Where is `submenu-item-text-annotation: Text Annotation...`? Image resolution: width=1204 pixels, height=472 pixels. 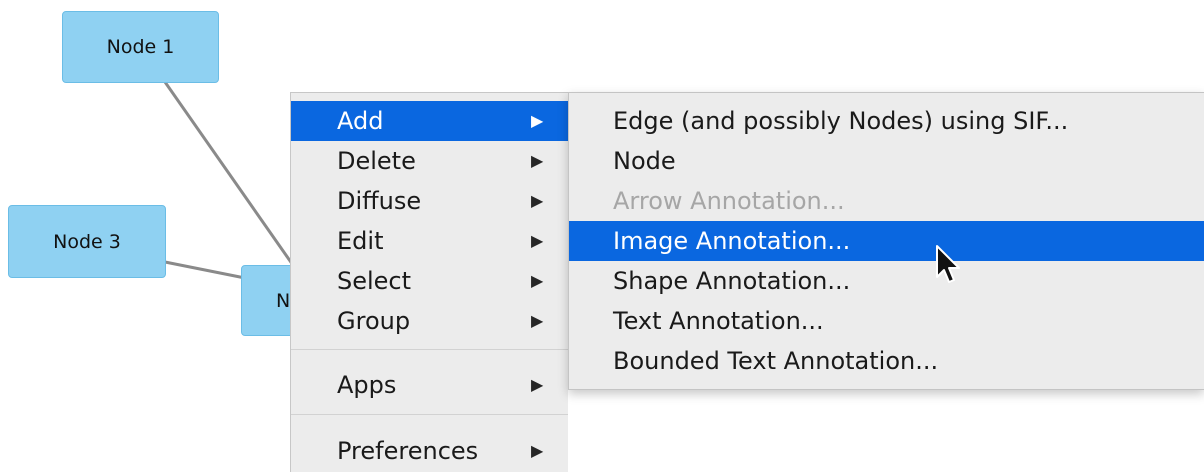 submenu-item-text-annotation: Text Annotation... is located at coordinates (886, 321).